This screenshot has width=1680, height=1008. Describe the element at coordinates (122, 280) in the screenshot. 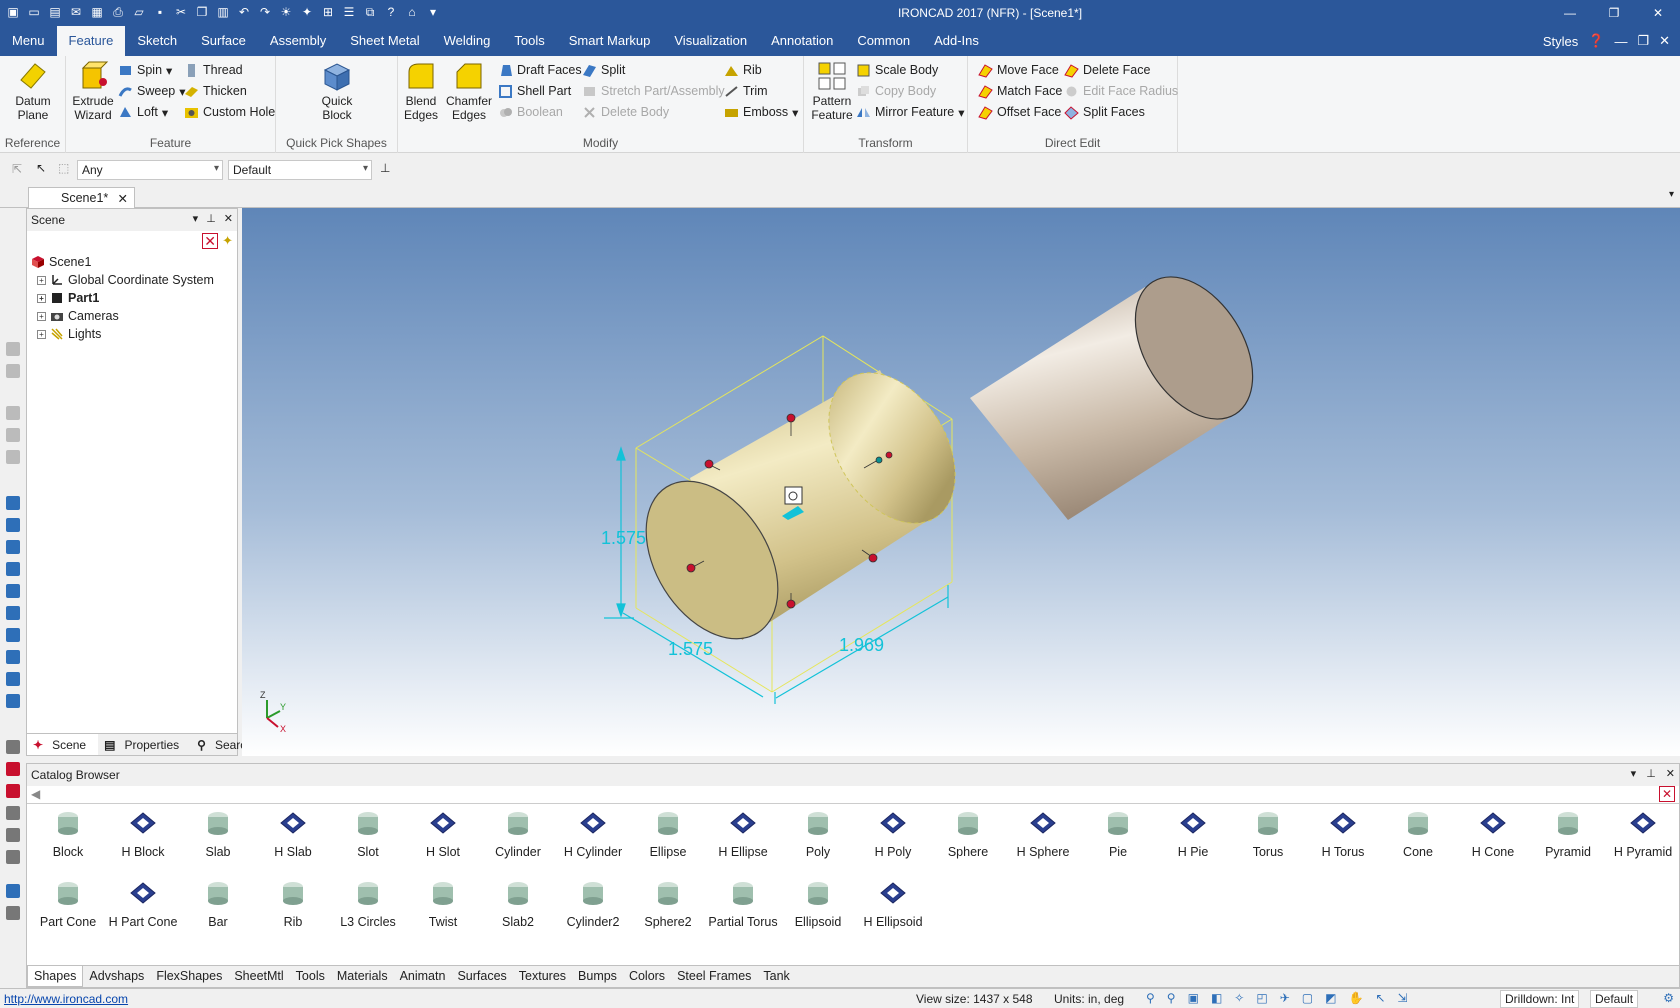

I see `tree-node-global-coordinate-system: + Global Coordinate System` at that location.